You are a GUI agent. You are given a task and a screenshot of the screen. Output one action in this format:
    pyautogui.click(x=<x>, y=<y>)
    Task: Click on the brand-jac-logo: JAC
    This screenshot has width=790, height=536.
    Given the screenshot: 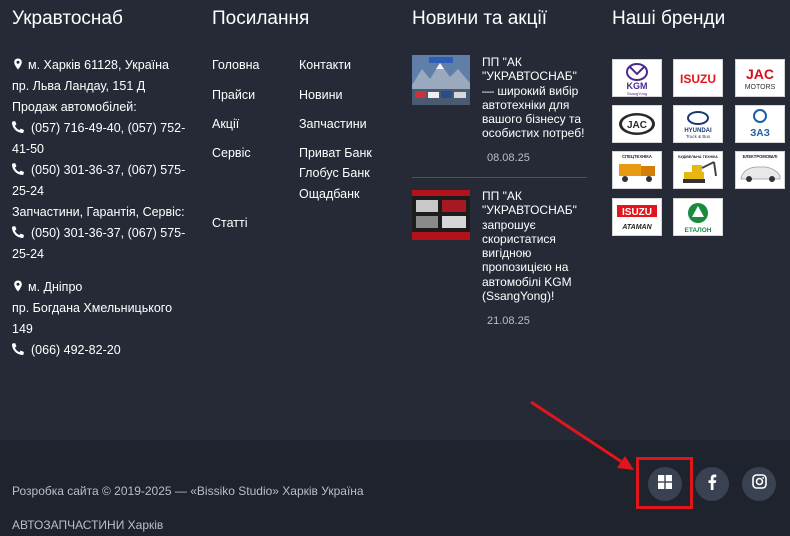 What is the action you would take?
    pyautogui.click(x=637, y=124)
    